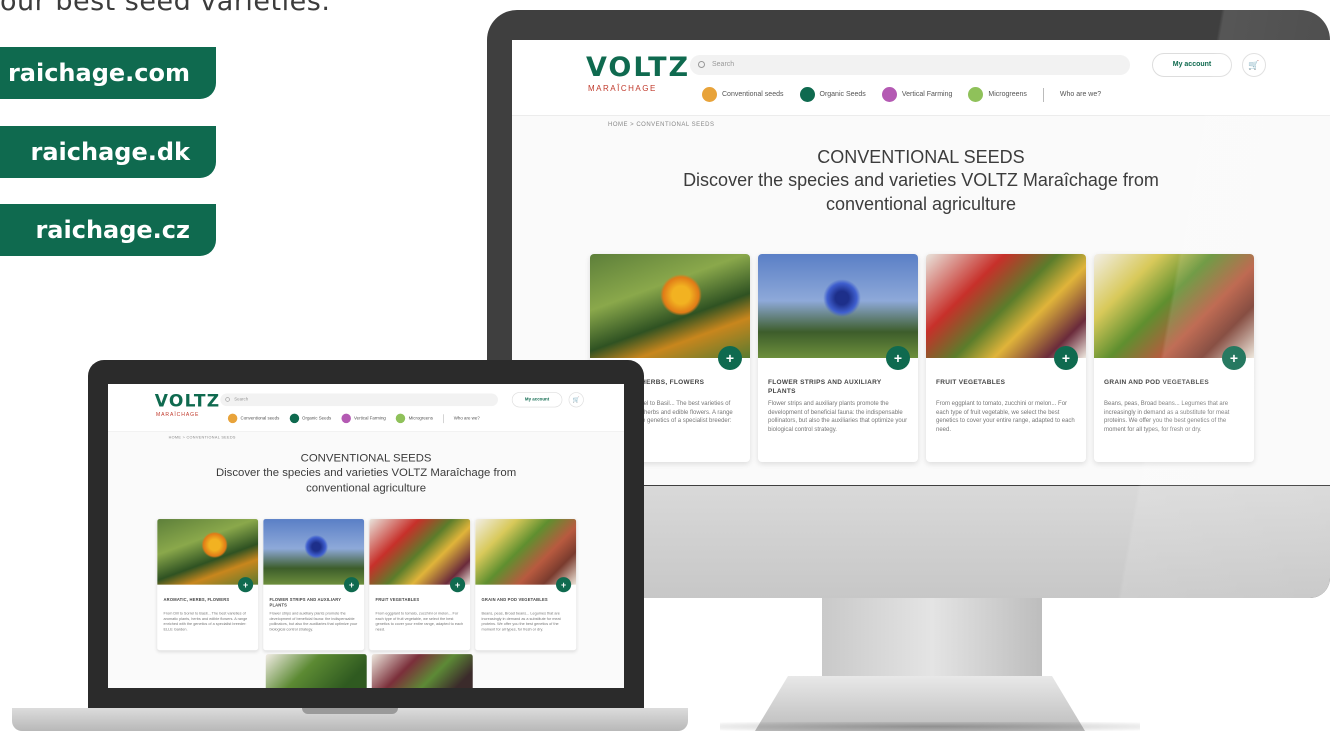 Image resolution: width=1330 pixels, height=731 pixels. What do you see at coordinates (112, 230) in the screenshot?
I see `domain-tag-label: raichage.cz` at bounding box center [112, 230].